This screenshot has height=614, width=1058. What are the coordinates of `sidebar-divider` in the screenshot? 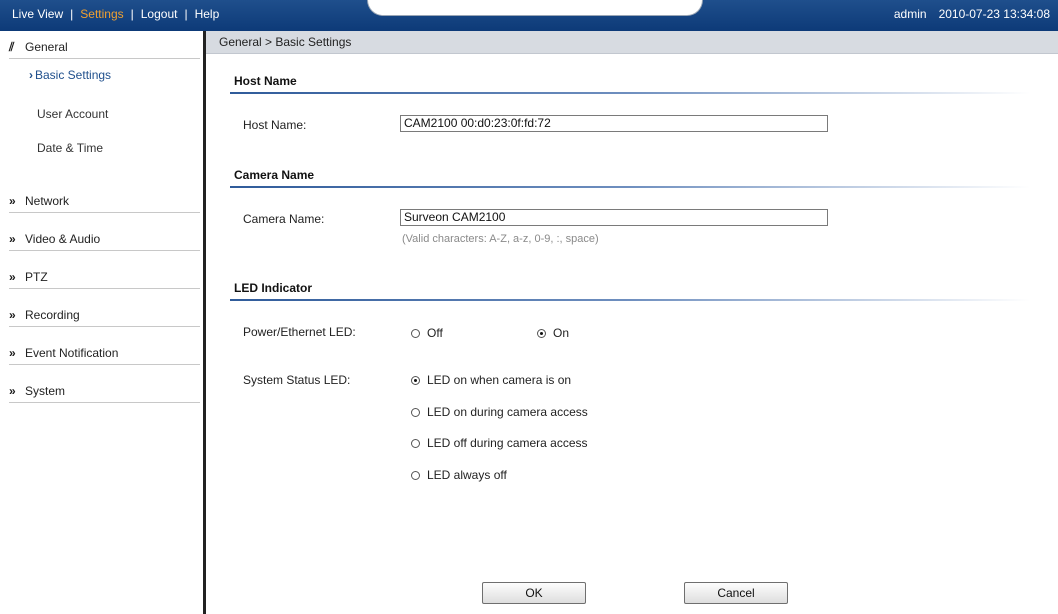 It's located at (204, 322).